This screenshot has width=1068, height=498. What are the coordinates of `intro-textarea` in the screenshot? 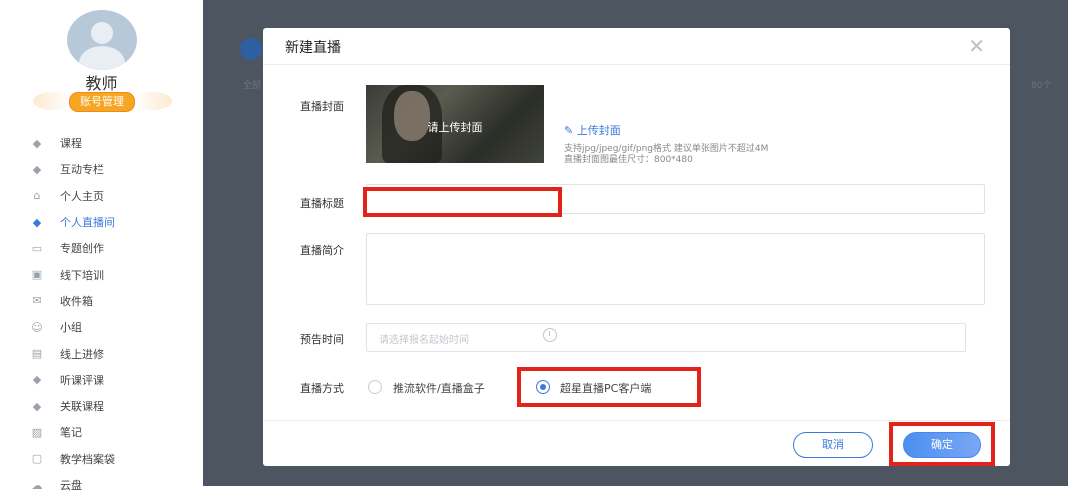 It's located at (675, 269).